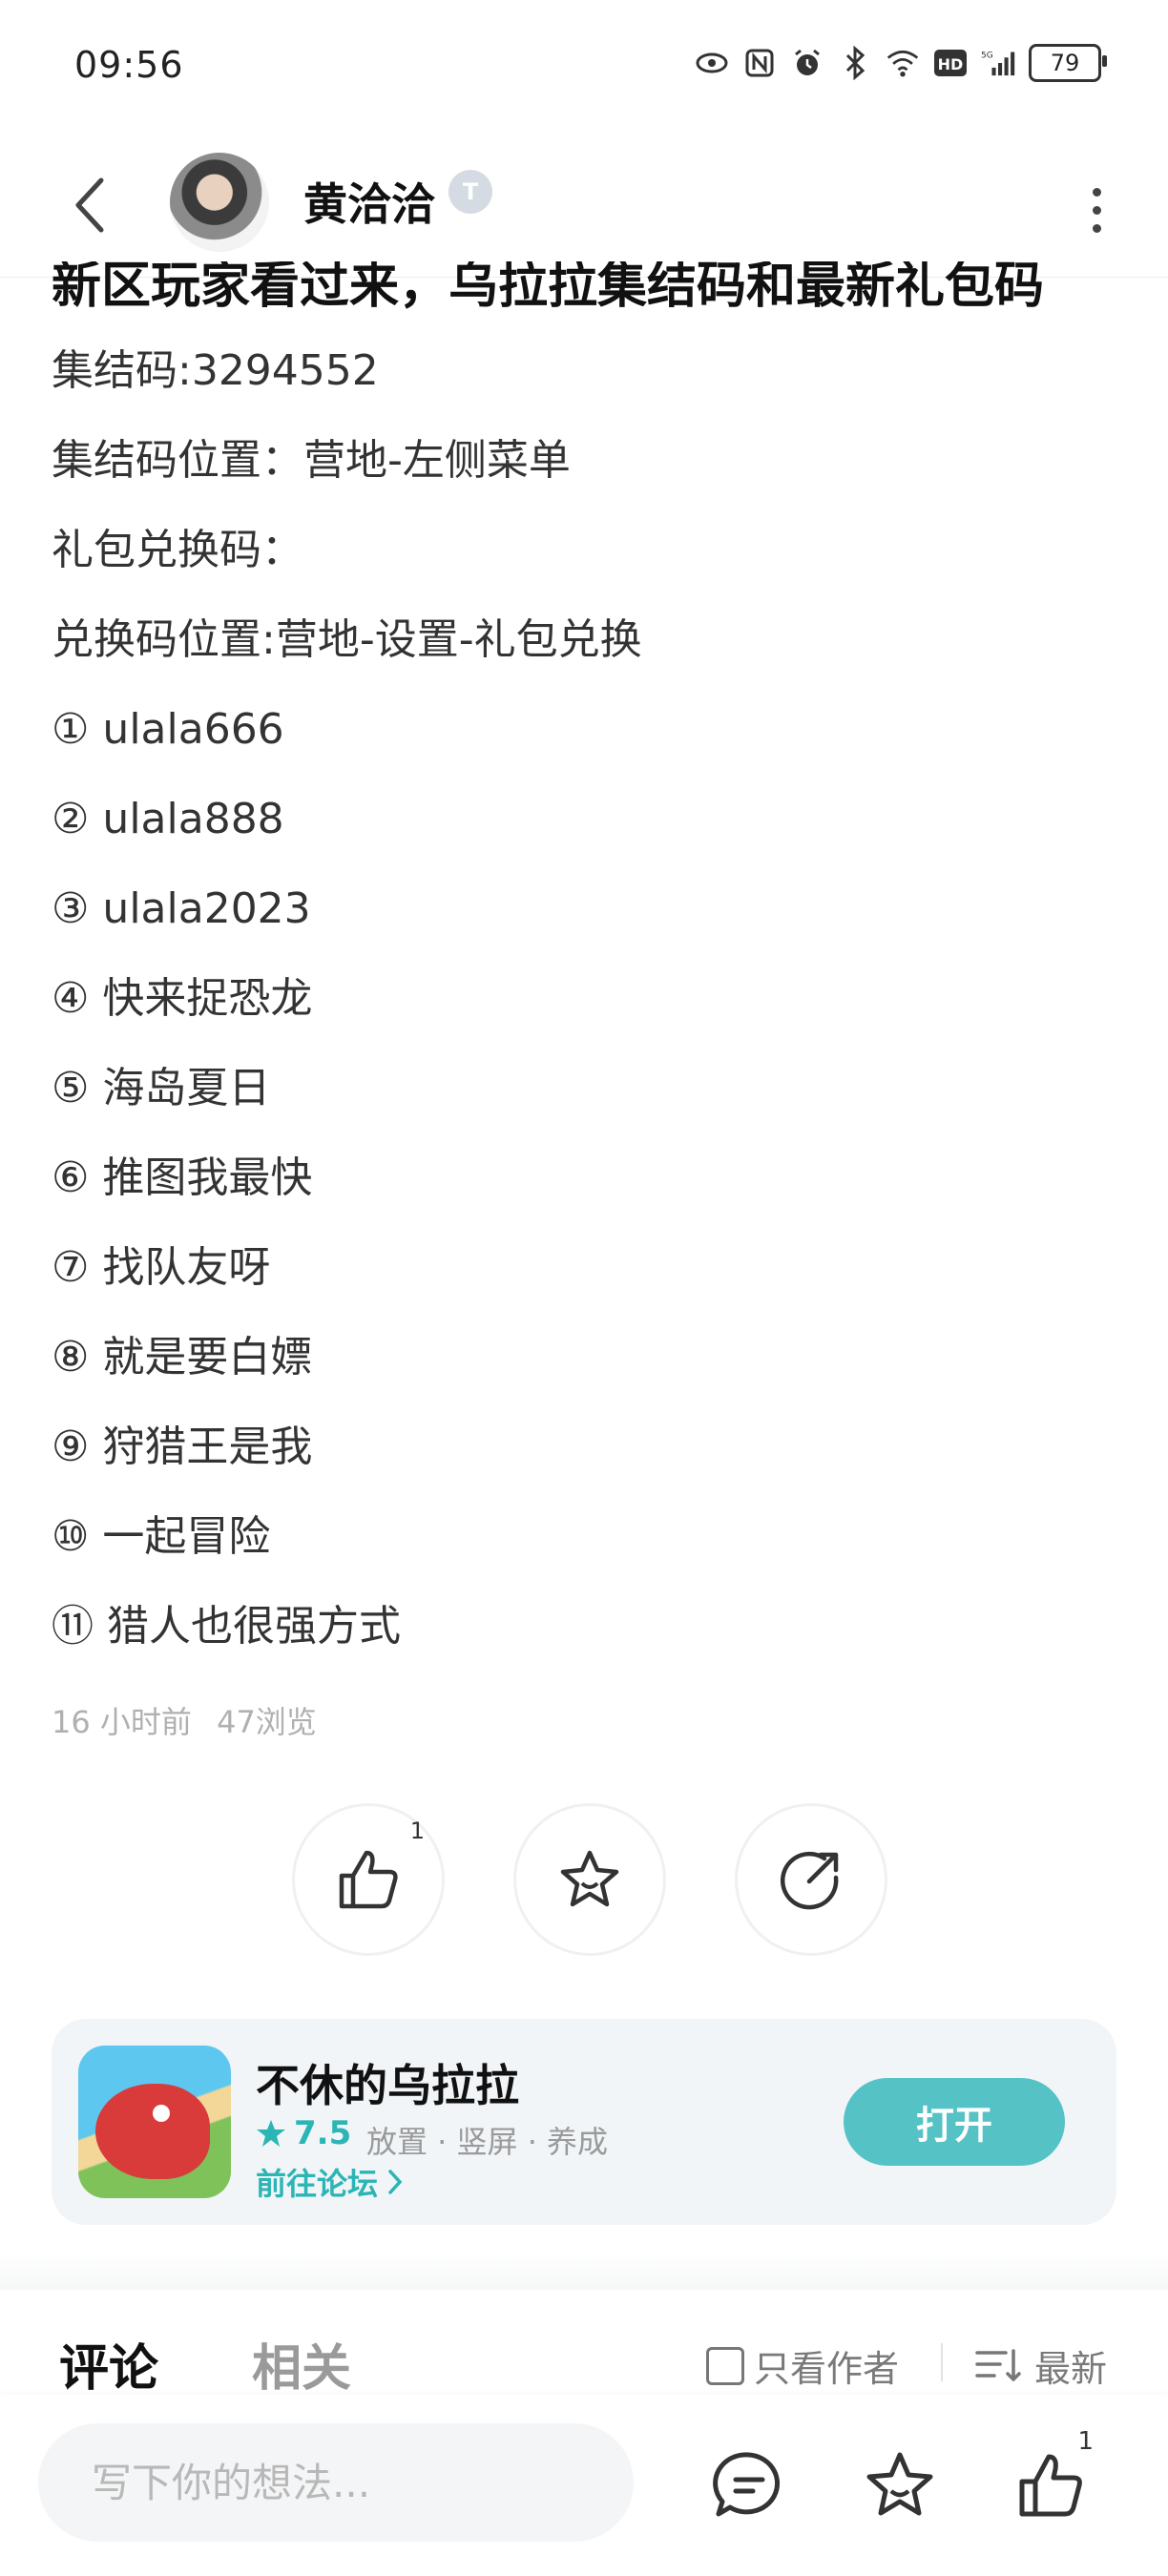 This screenshot has width=1168, height=2576. I want to click on game-tags: 放置 · 竖屏 · 养成, so click(487, 2142).